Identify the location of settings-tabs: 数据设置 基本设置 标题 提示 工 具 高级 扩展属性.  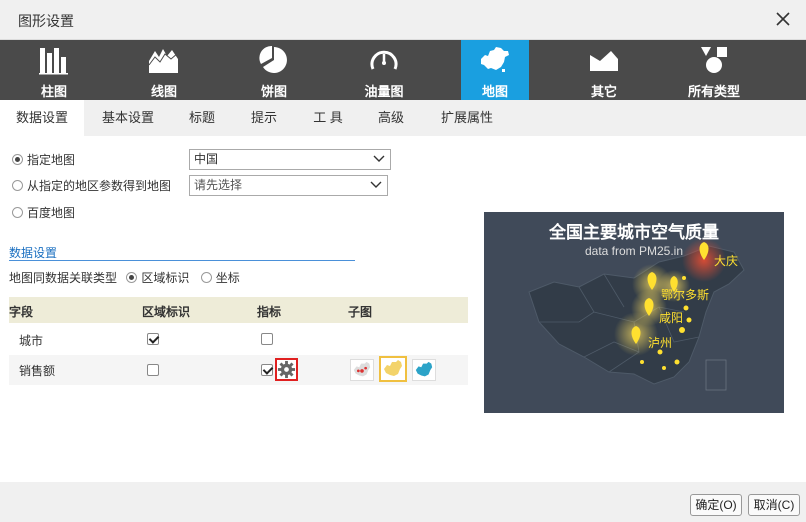
(403, 118).